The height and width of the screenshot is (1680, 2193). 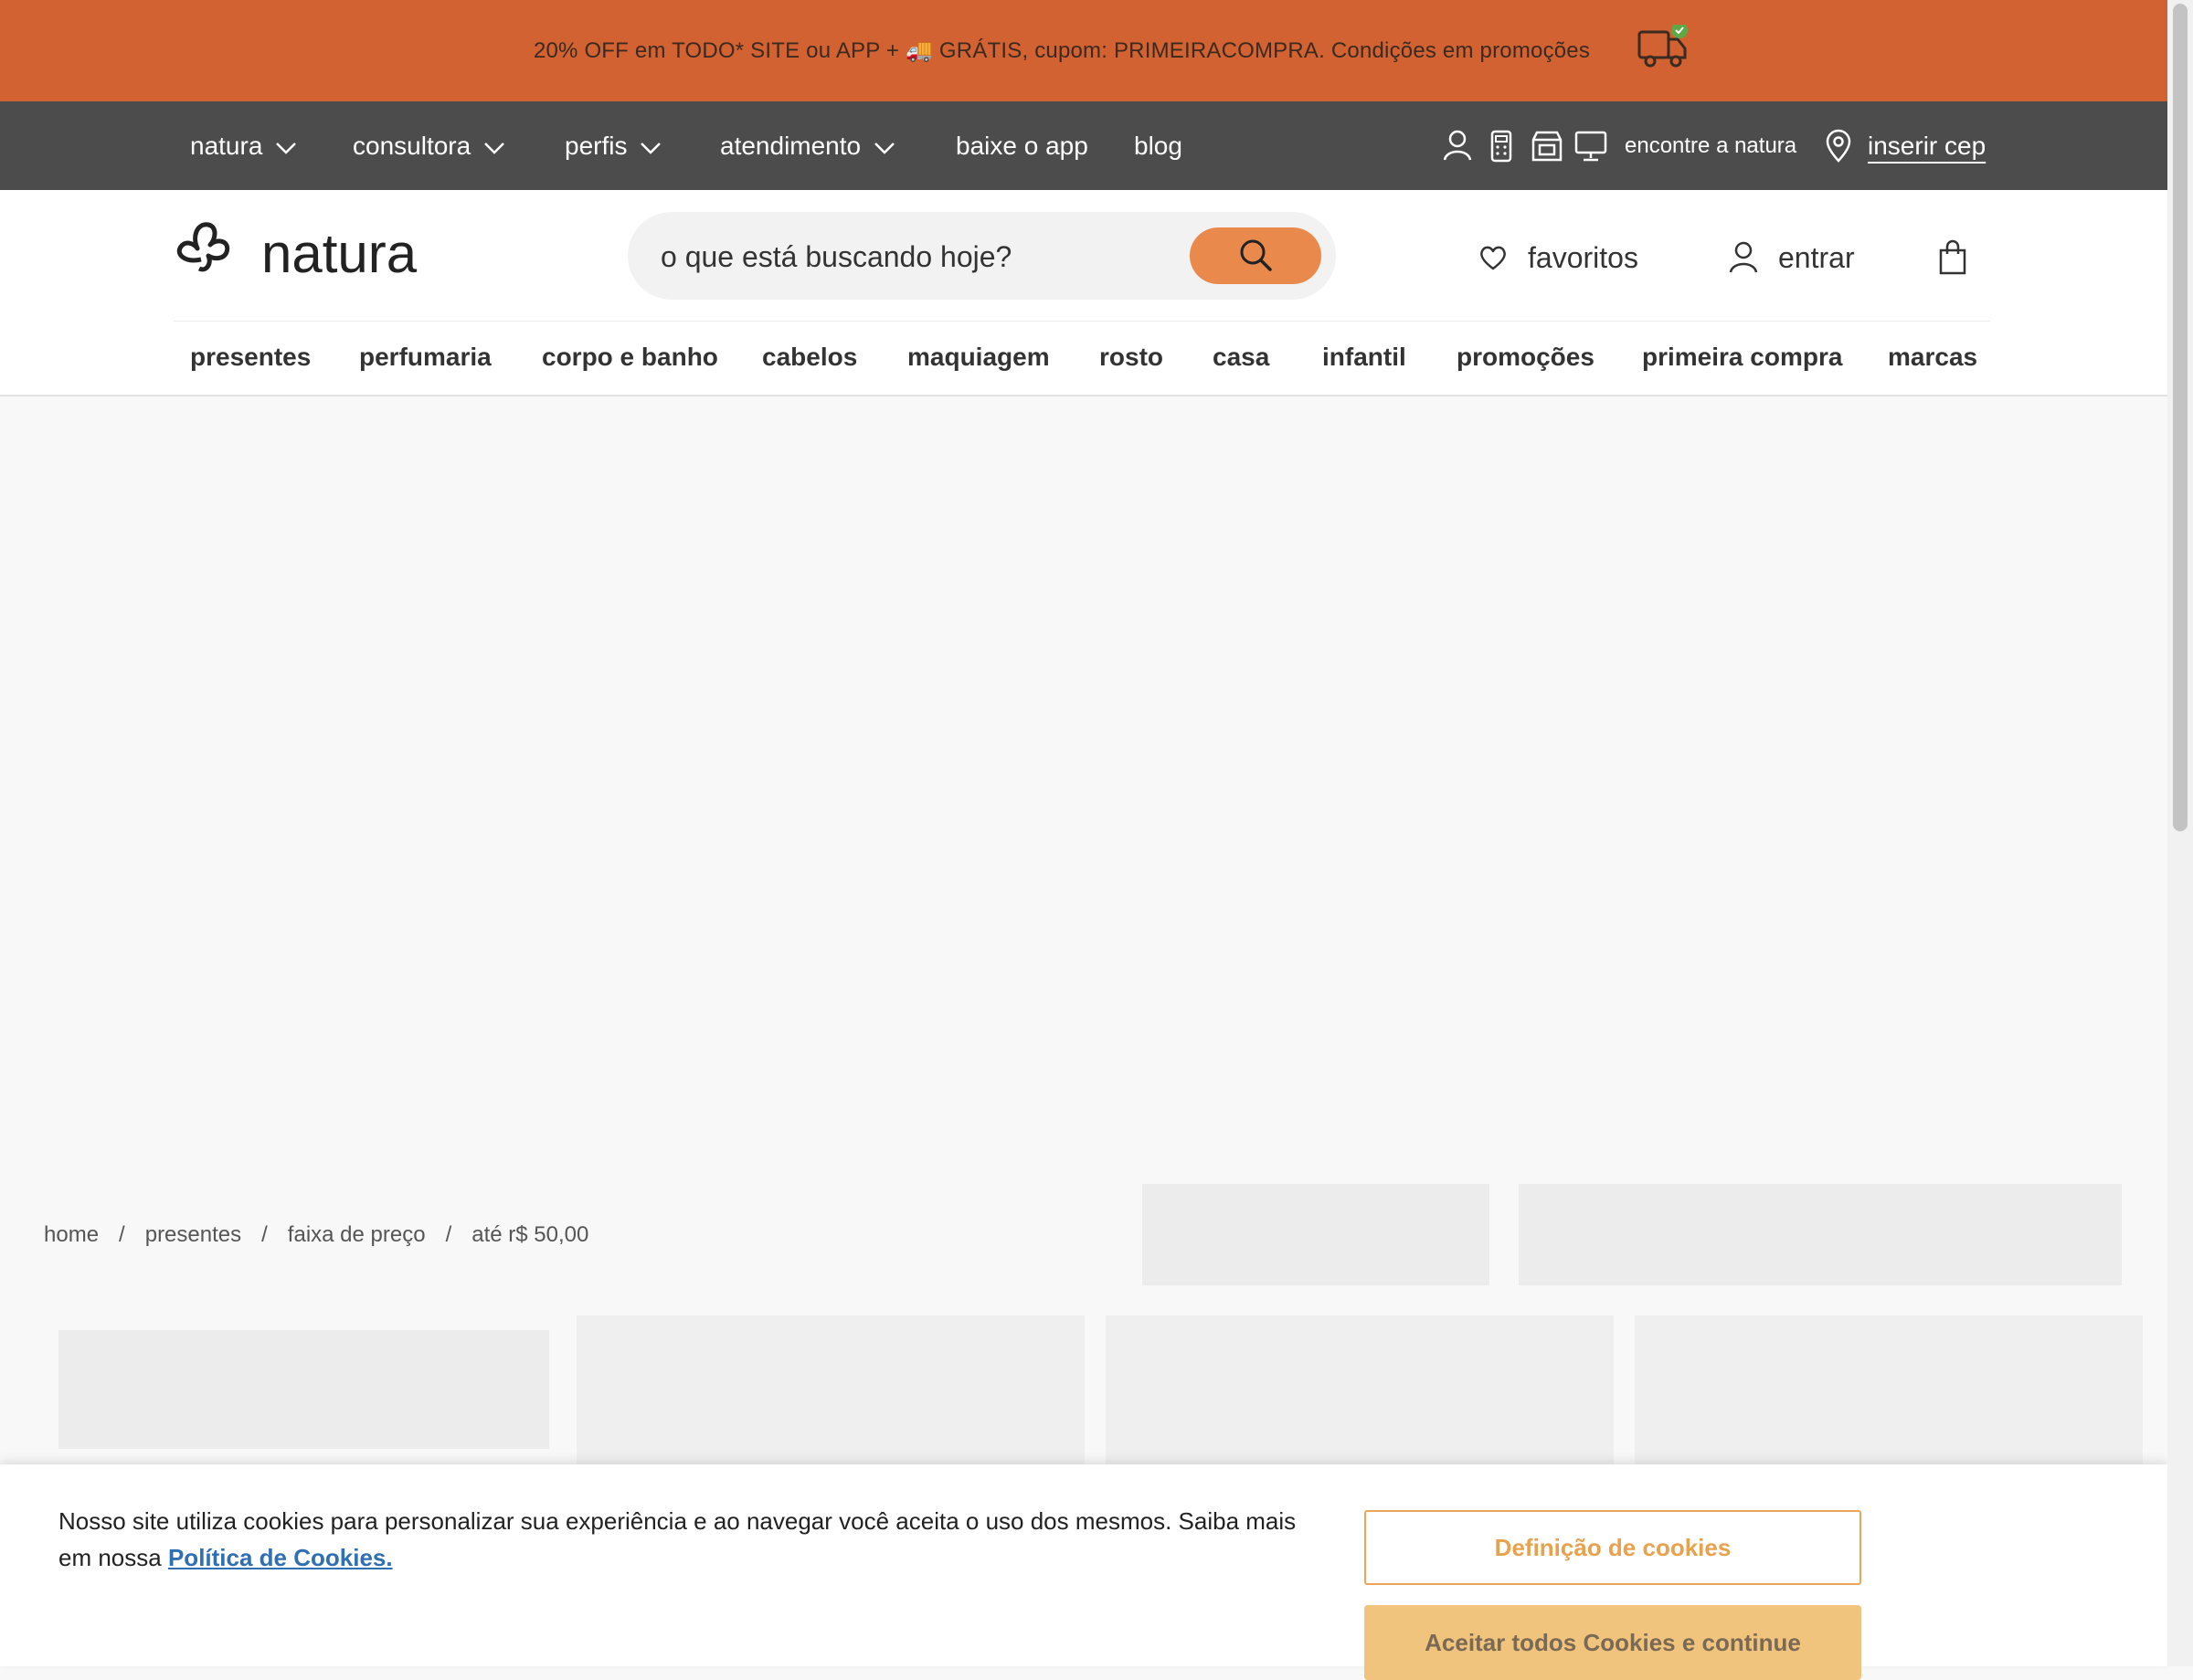 I want to click on topnav-label: consultora, so click(x=412, y=145).